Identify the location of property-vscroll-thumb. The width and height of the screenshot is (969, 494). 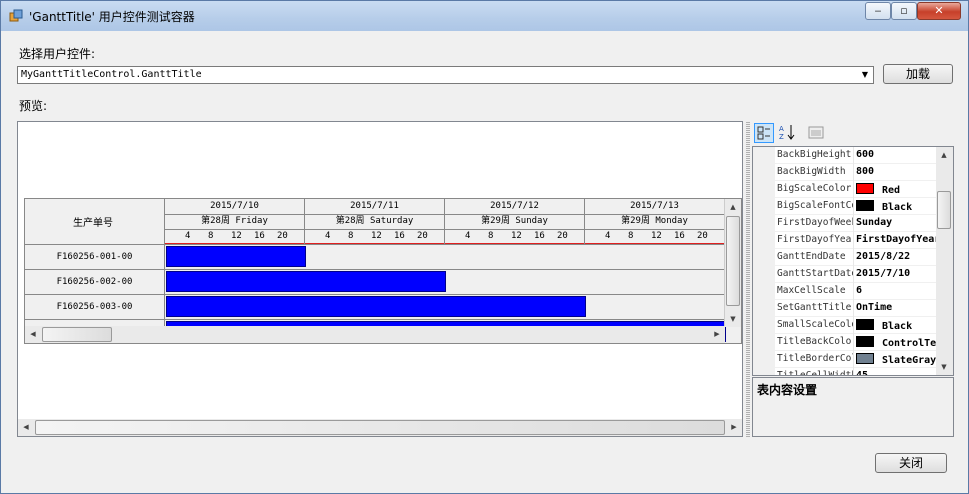
(944, 210).